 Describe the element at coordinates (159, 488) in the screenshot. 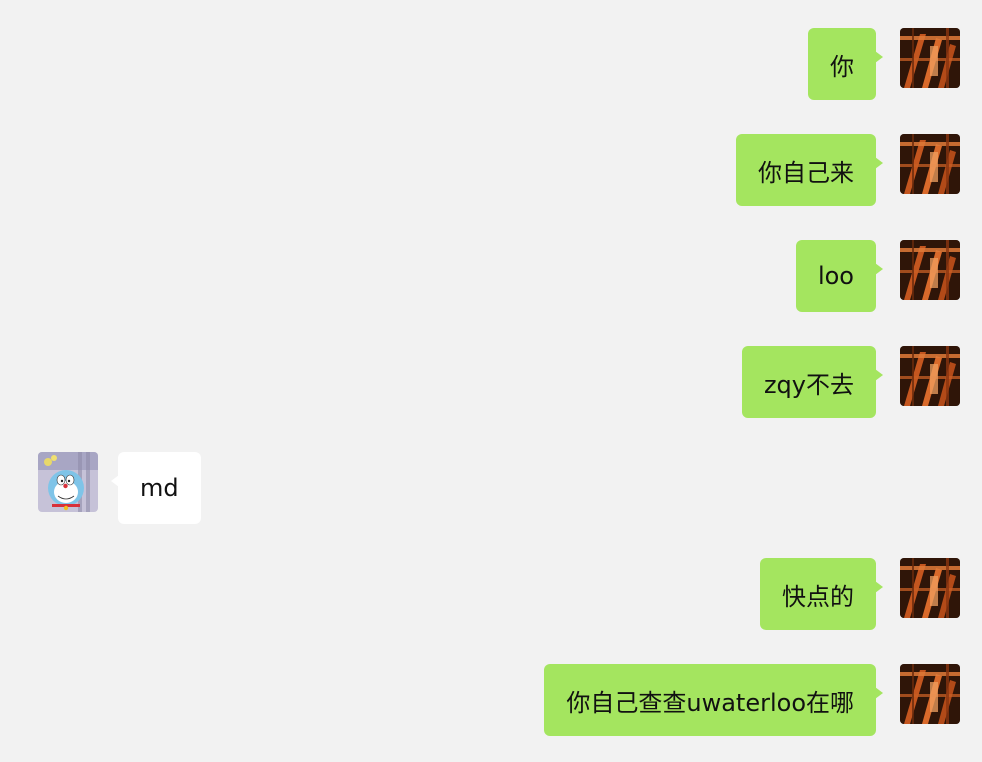

I see `message-text: md` at that location.